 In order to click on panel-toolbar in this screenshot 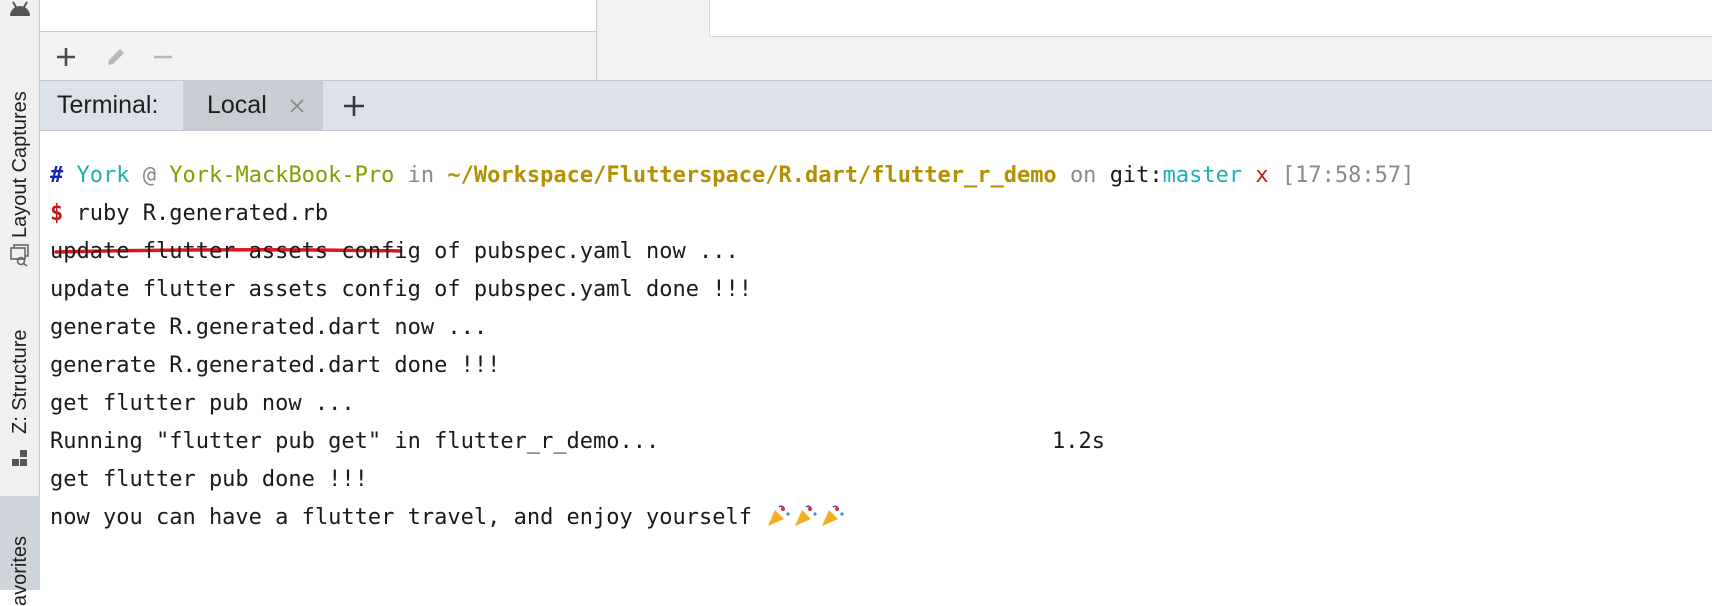, I will do `click(318, 56)`.